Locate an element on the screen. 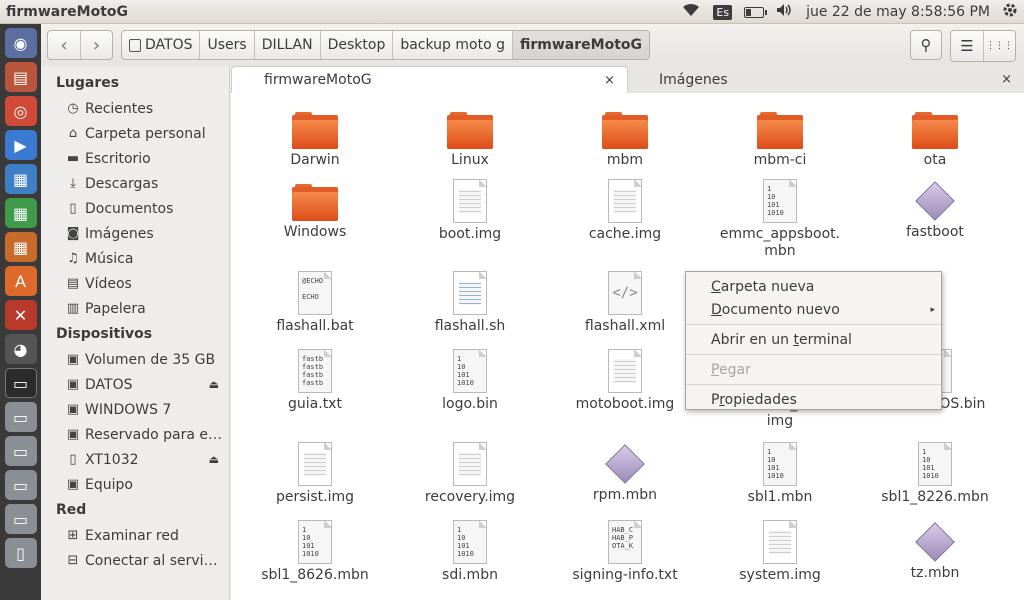 Image resolution: width=1024 pixels, height=600 pixels. gimp-icon: ◕ is located at coordinates (20, 349).